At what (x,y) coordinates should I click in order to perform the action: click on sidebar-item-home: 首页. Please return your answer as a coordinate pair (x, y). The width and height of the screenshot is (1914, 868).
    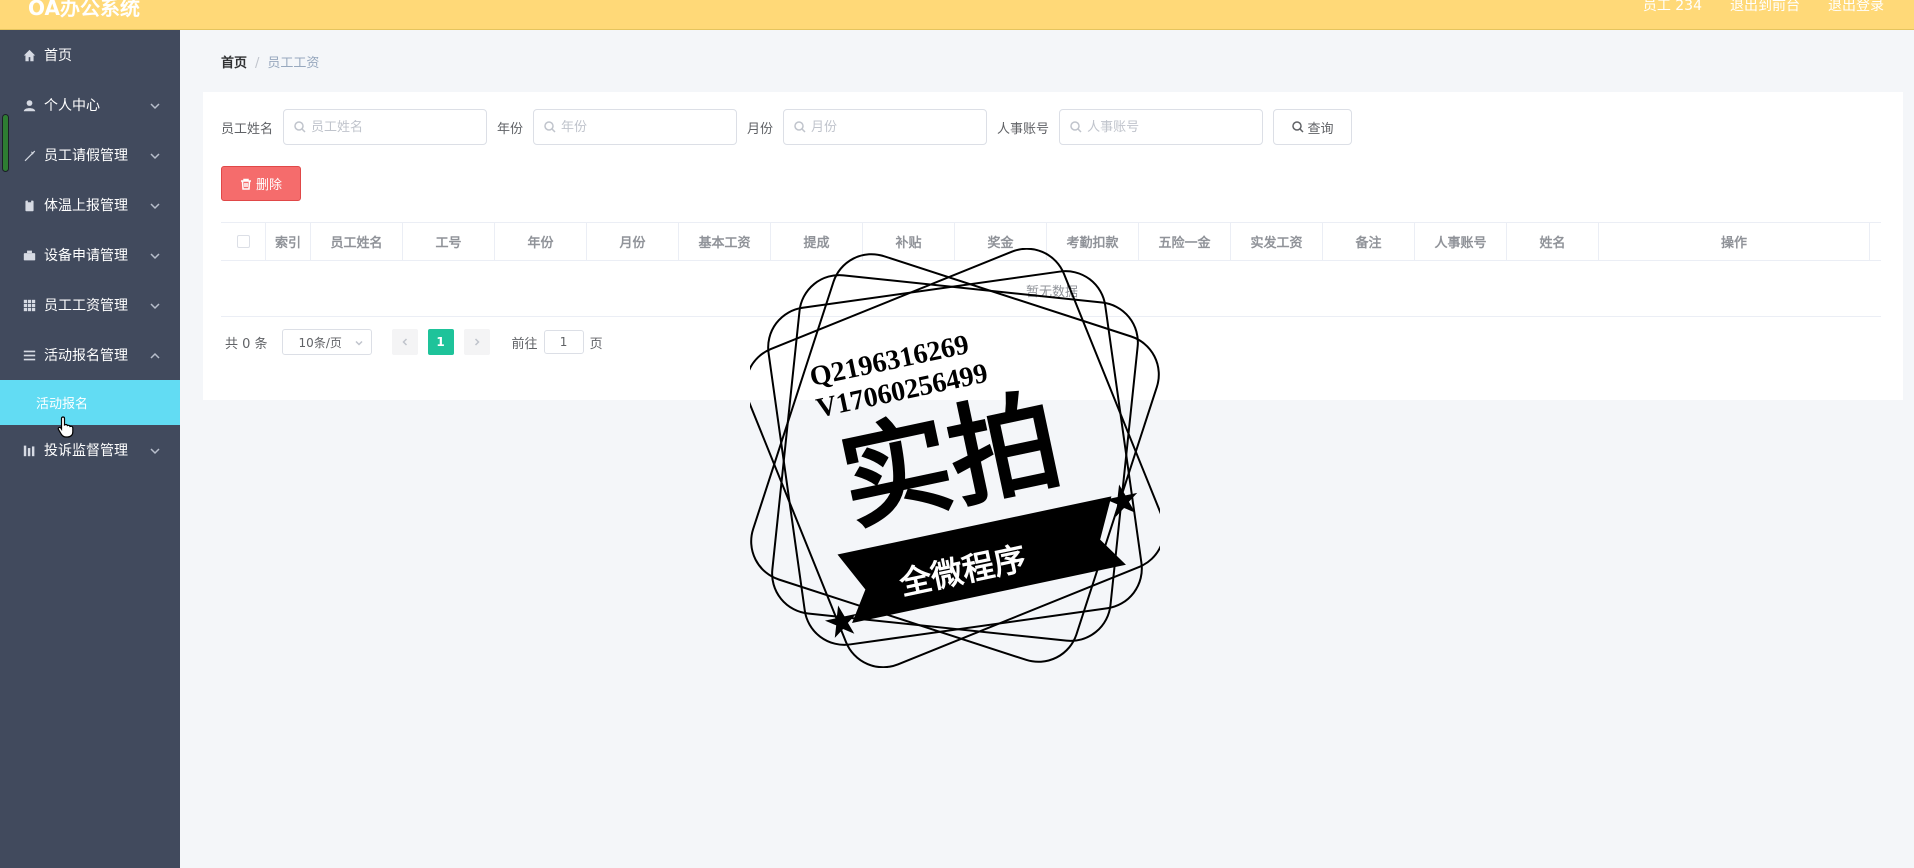
    Looking at the image, I should click on (90, 55).